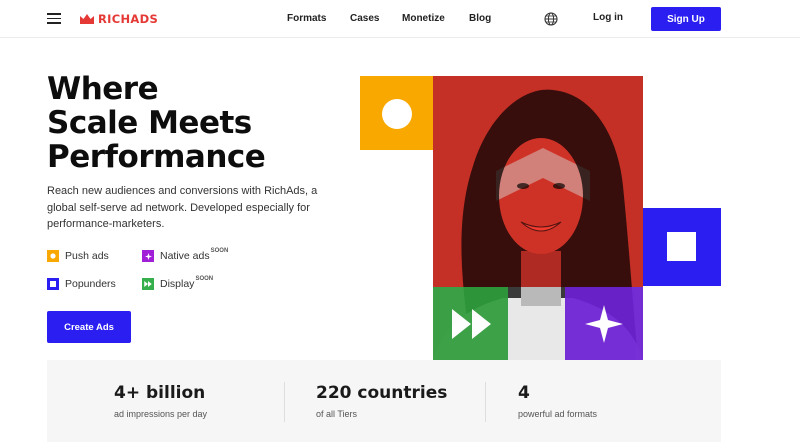 This screenshot has height=442, width=800. I want to click on hamburger-menu-icon, so click(54, 18).